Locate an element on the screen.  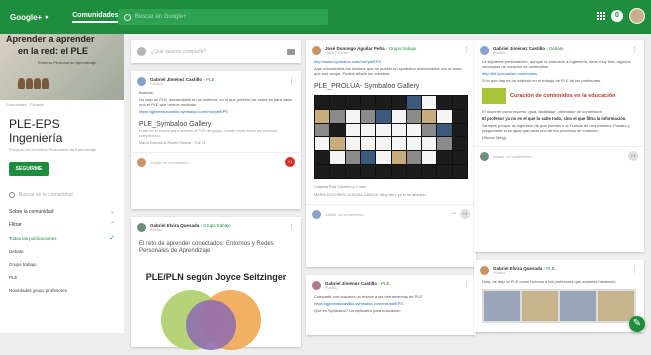
post-likers: Catalina Ruiz Cabrera y 2 más is located at coordinates (391, 187).